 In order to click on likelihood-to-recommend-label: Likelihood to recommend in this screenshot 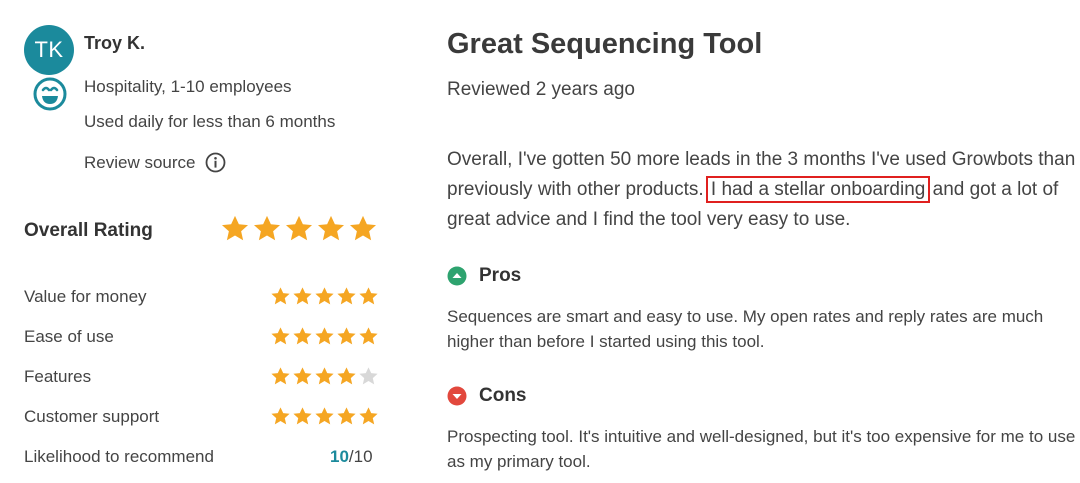, I will do `click(119, 456)`.